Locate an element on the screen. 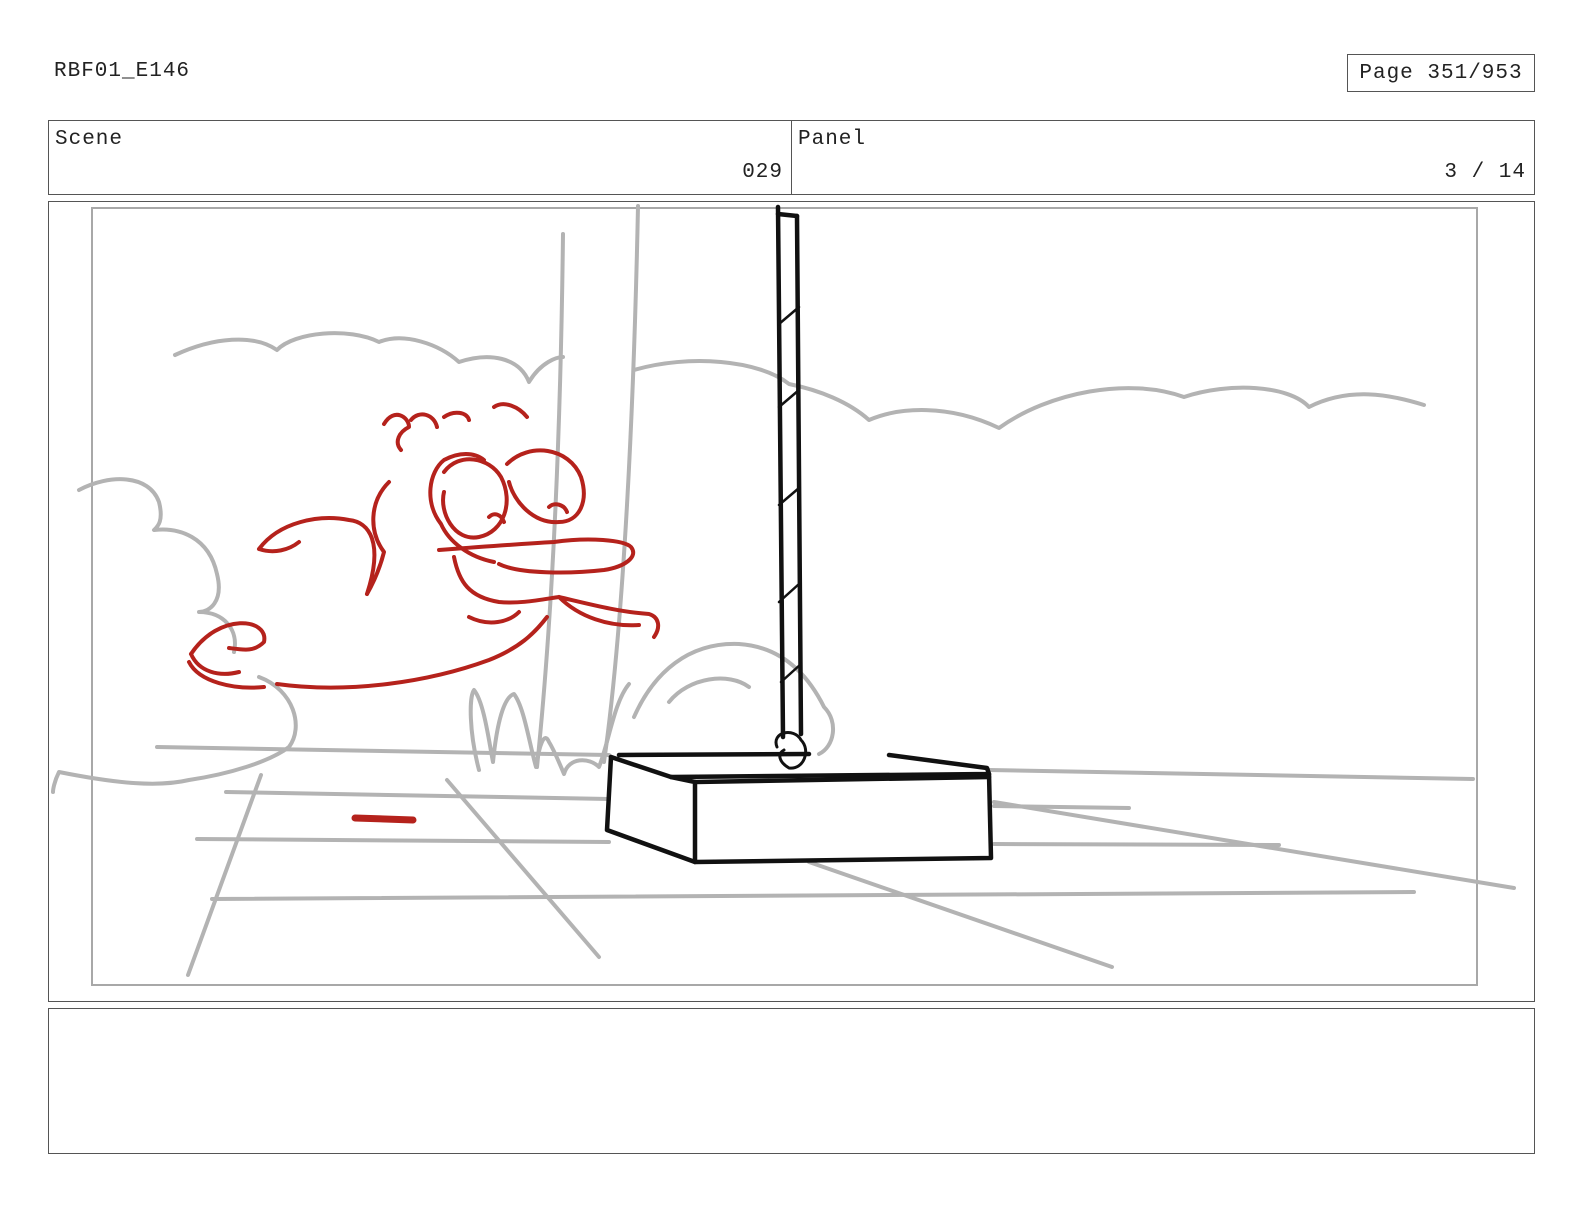  tree-trunk-right is located at coordinates (621, 484).